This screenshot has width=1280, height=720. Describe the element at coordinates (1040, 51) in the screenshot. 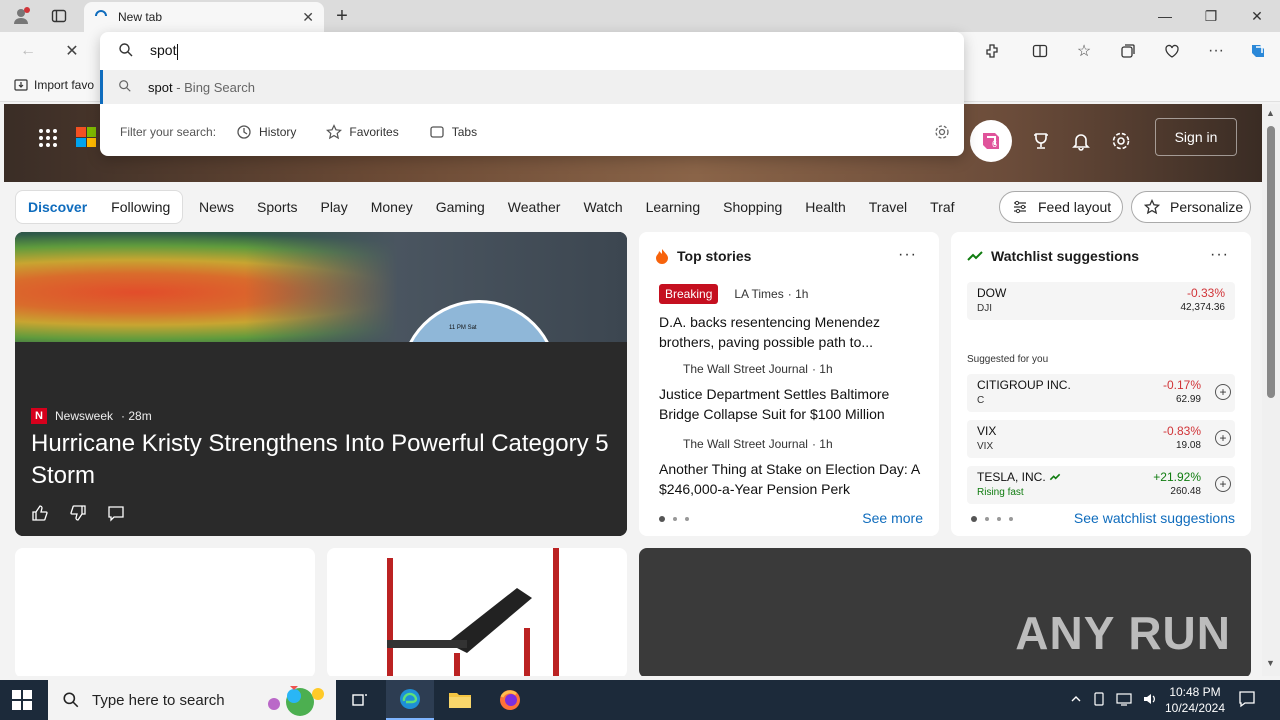

I see `split-screen-icon` at that location.